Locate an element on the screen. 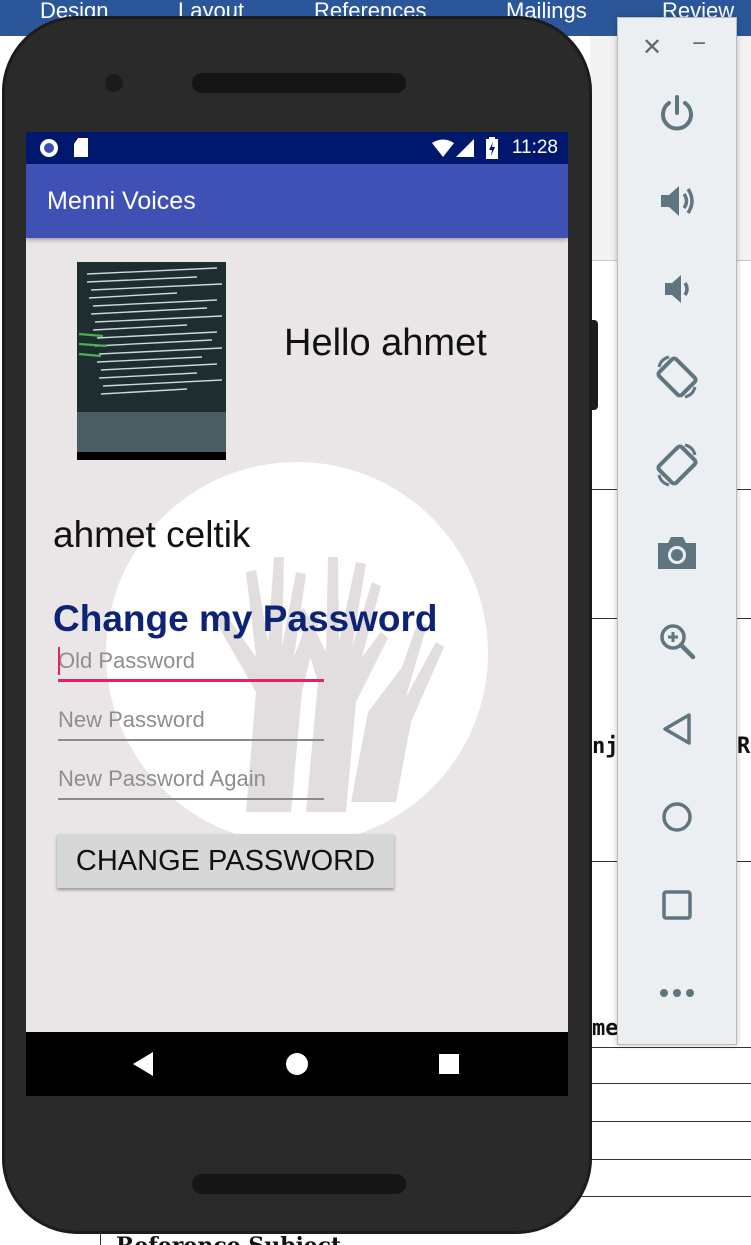 The height and width of the screenshot is (1245, 751). doc-fragment: me is located at coordinates (605, 1028).